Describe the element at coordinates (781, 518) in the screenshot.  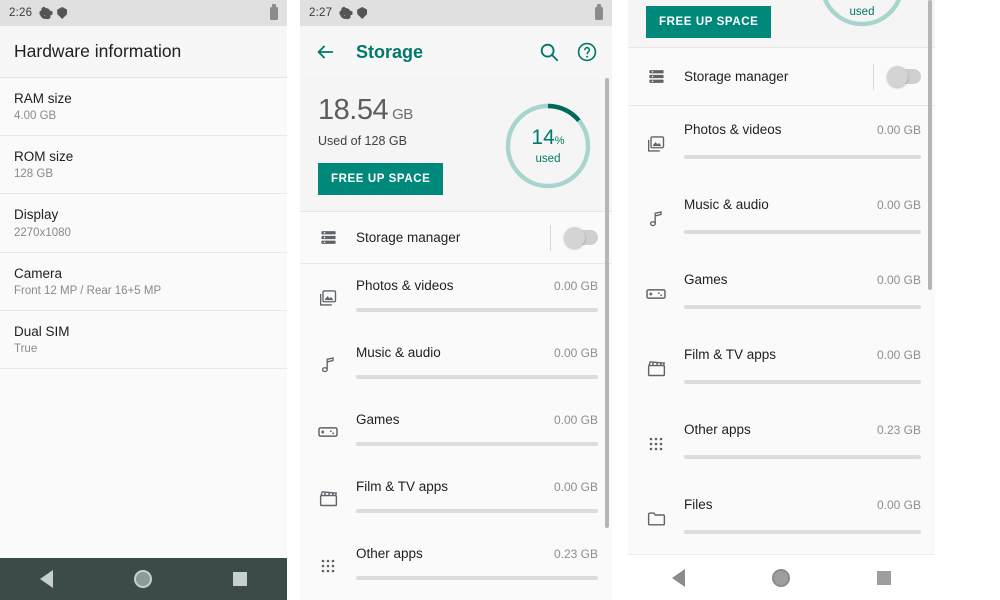
I see `storage-category-row: Files 0.00 GB` at that location.